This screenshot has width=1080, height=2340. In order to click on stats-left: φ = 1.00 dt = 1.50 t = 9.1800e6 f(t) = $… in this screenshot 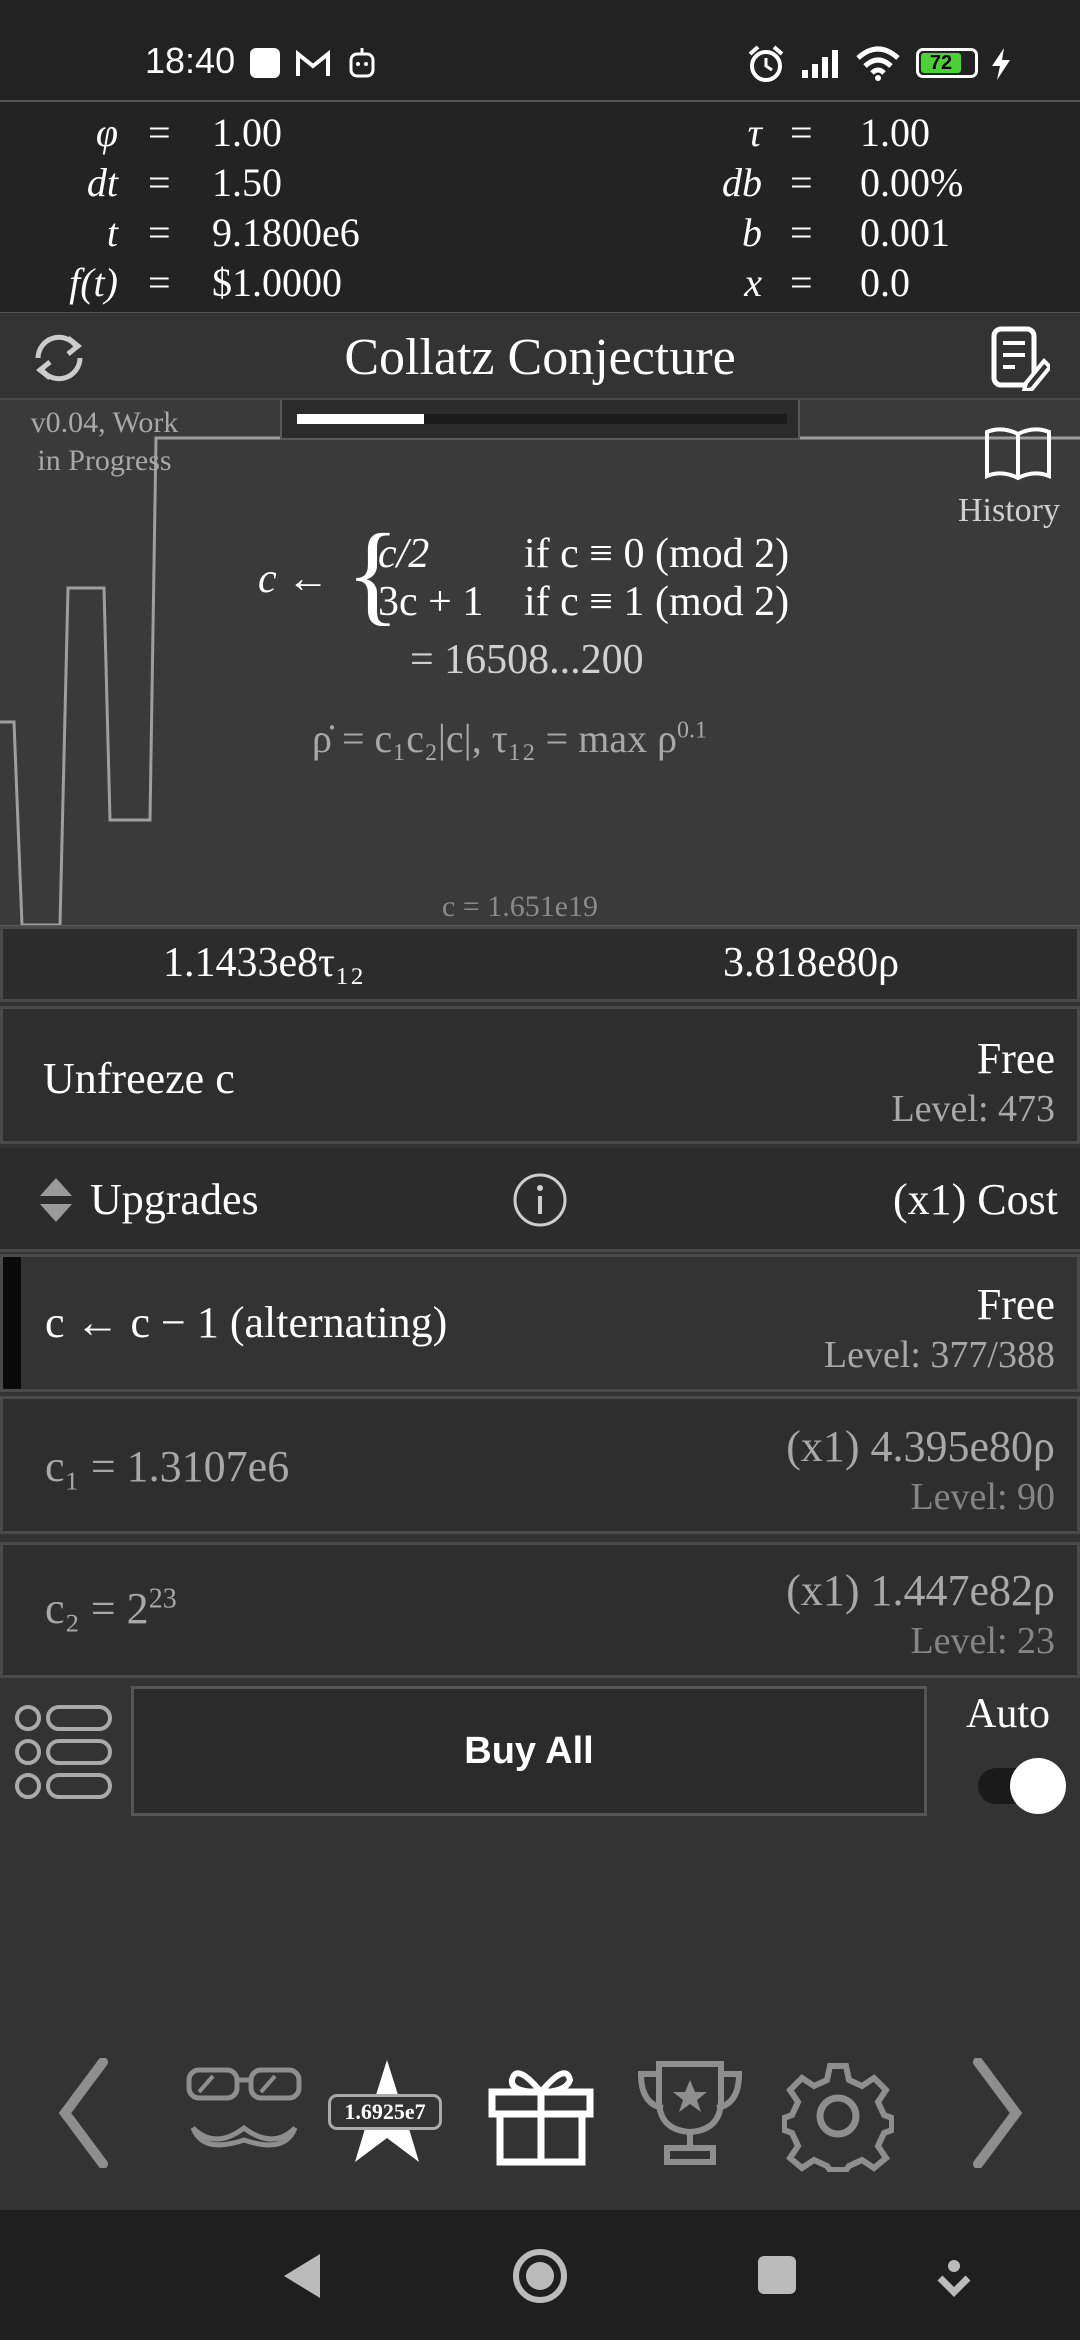, I will do `click(260, 208)`.